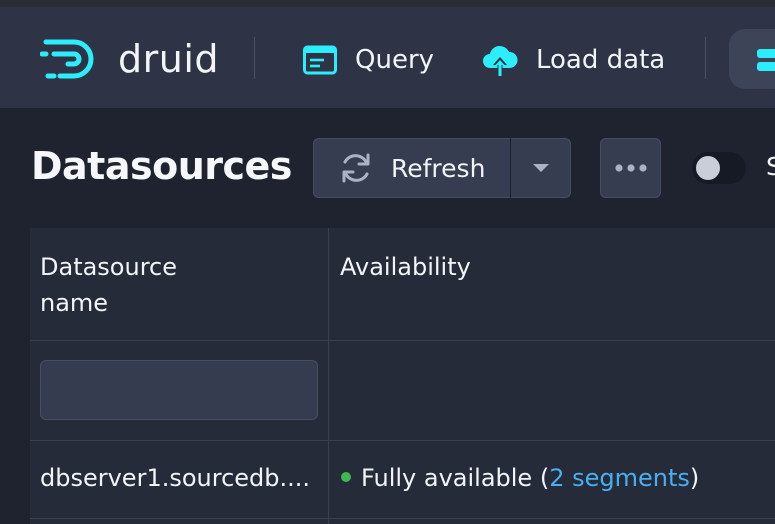 The width and height of the screenshot is (775, 524). I want to click on column-header-datasource-name: Datasource name, so click(108, 285).